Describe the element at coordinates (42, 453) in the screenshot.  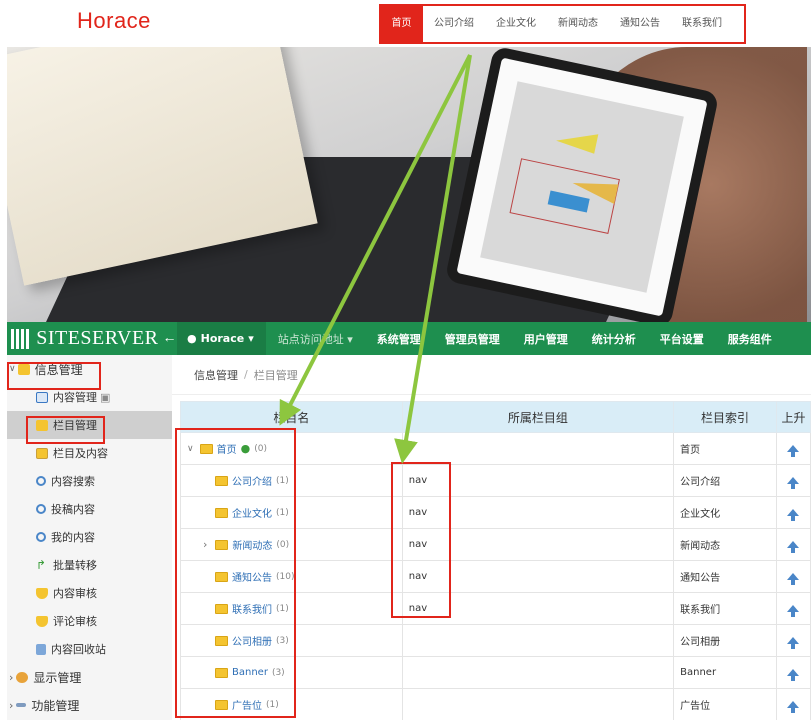
I see `folder-edit-icon` at that location.